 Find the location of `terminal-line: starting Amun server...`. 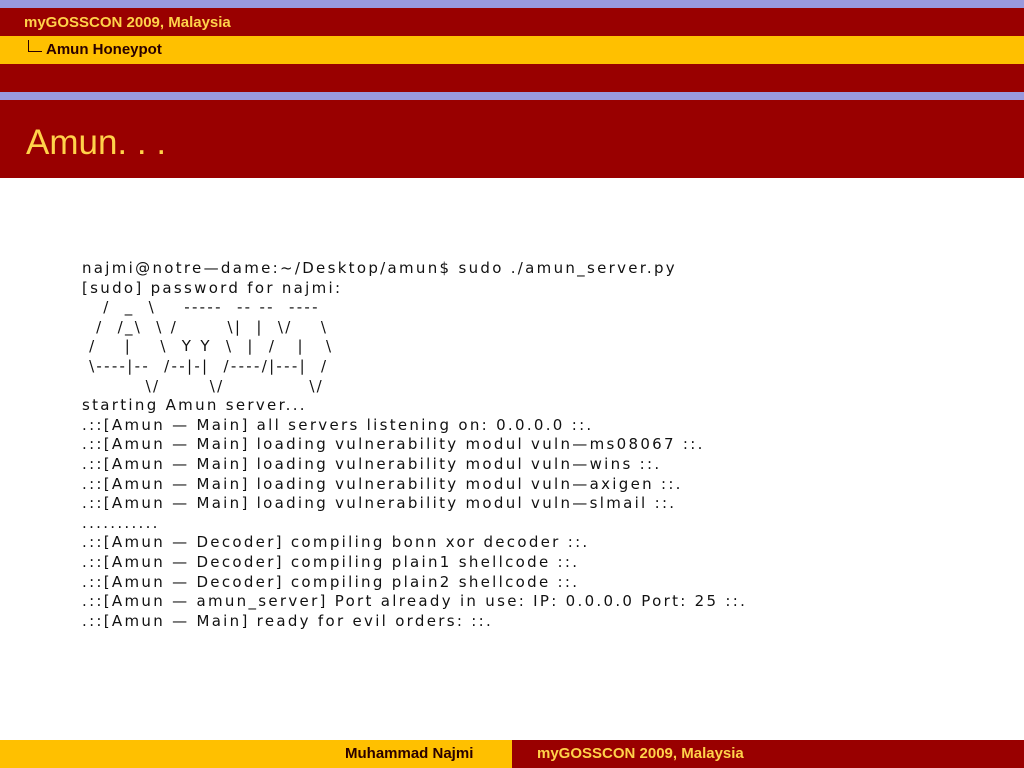

terminal-line: starting Amun server... is located at coordinates (194, 405).